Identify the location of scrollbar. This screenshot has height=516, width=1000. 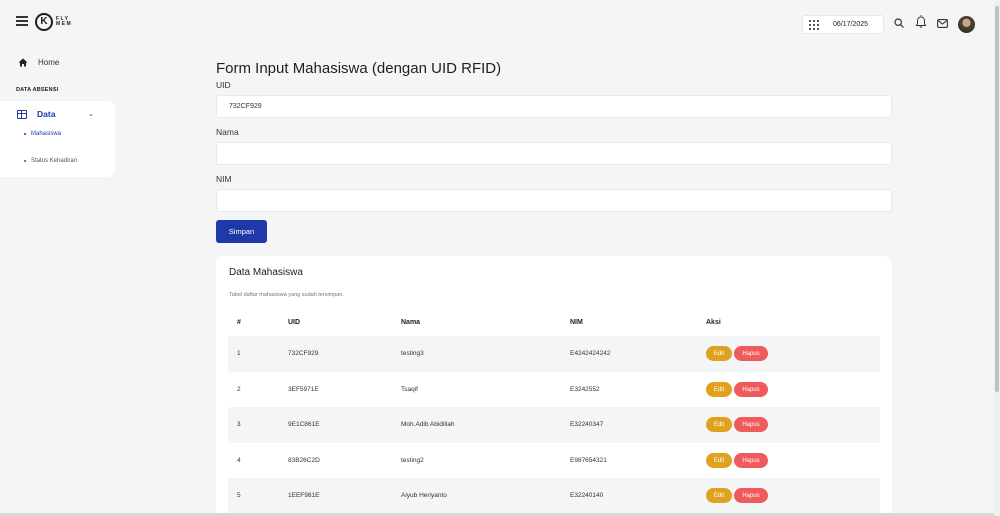
(997, 258).